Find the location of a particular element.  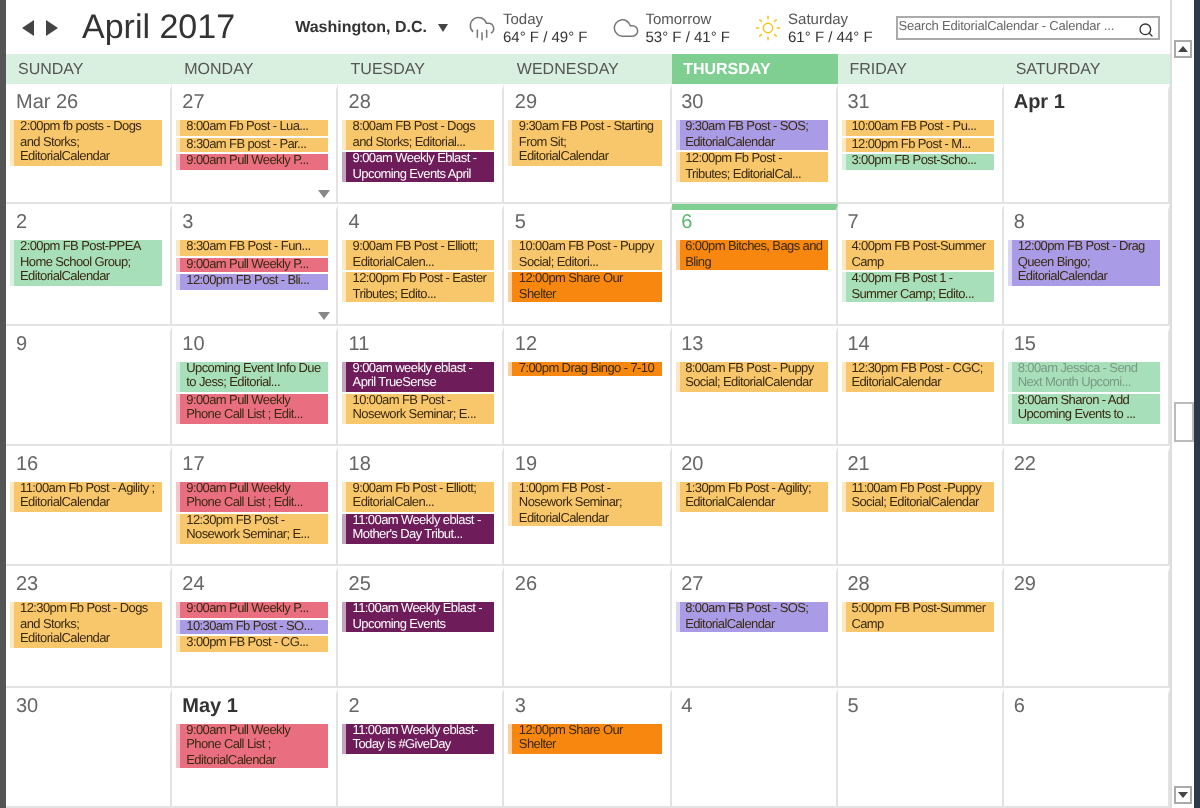

weekday-header: SUNDAY is located at coordinates (51, 70).